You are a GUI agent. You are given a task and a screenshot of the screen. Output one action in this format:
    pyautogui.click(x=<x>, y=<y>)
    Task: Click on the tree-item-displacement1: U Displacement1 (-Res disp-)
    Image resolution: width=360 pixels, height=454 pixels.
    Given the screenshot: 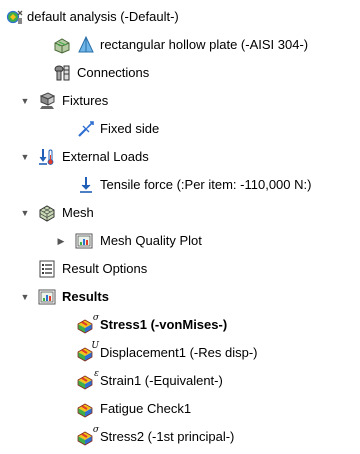 What is the action you would take?
    pyautogui.click(x=170, y=352)
    